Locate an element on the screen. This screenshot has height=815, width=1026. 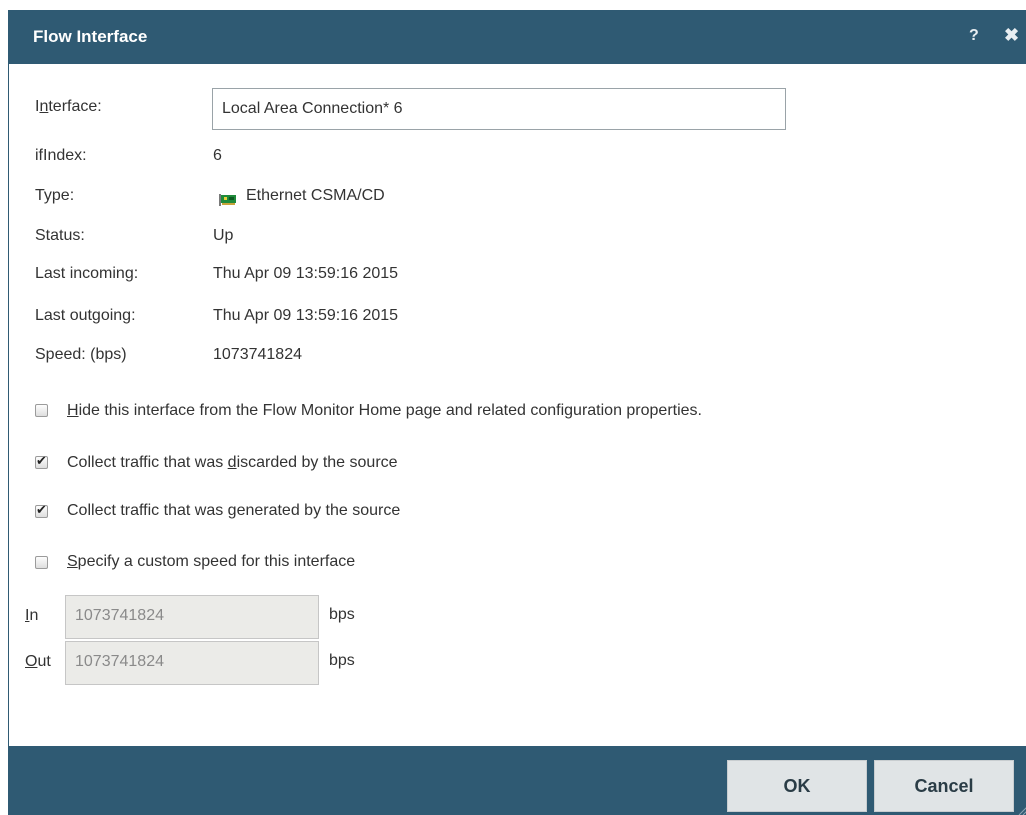
type-value: Ethernet CSMA/CD is located at coordinates (315, 195).